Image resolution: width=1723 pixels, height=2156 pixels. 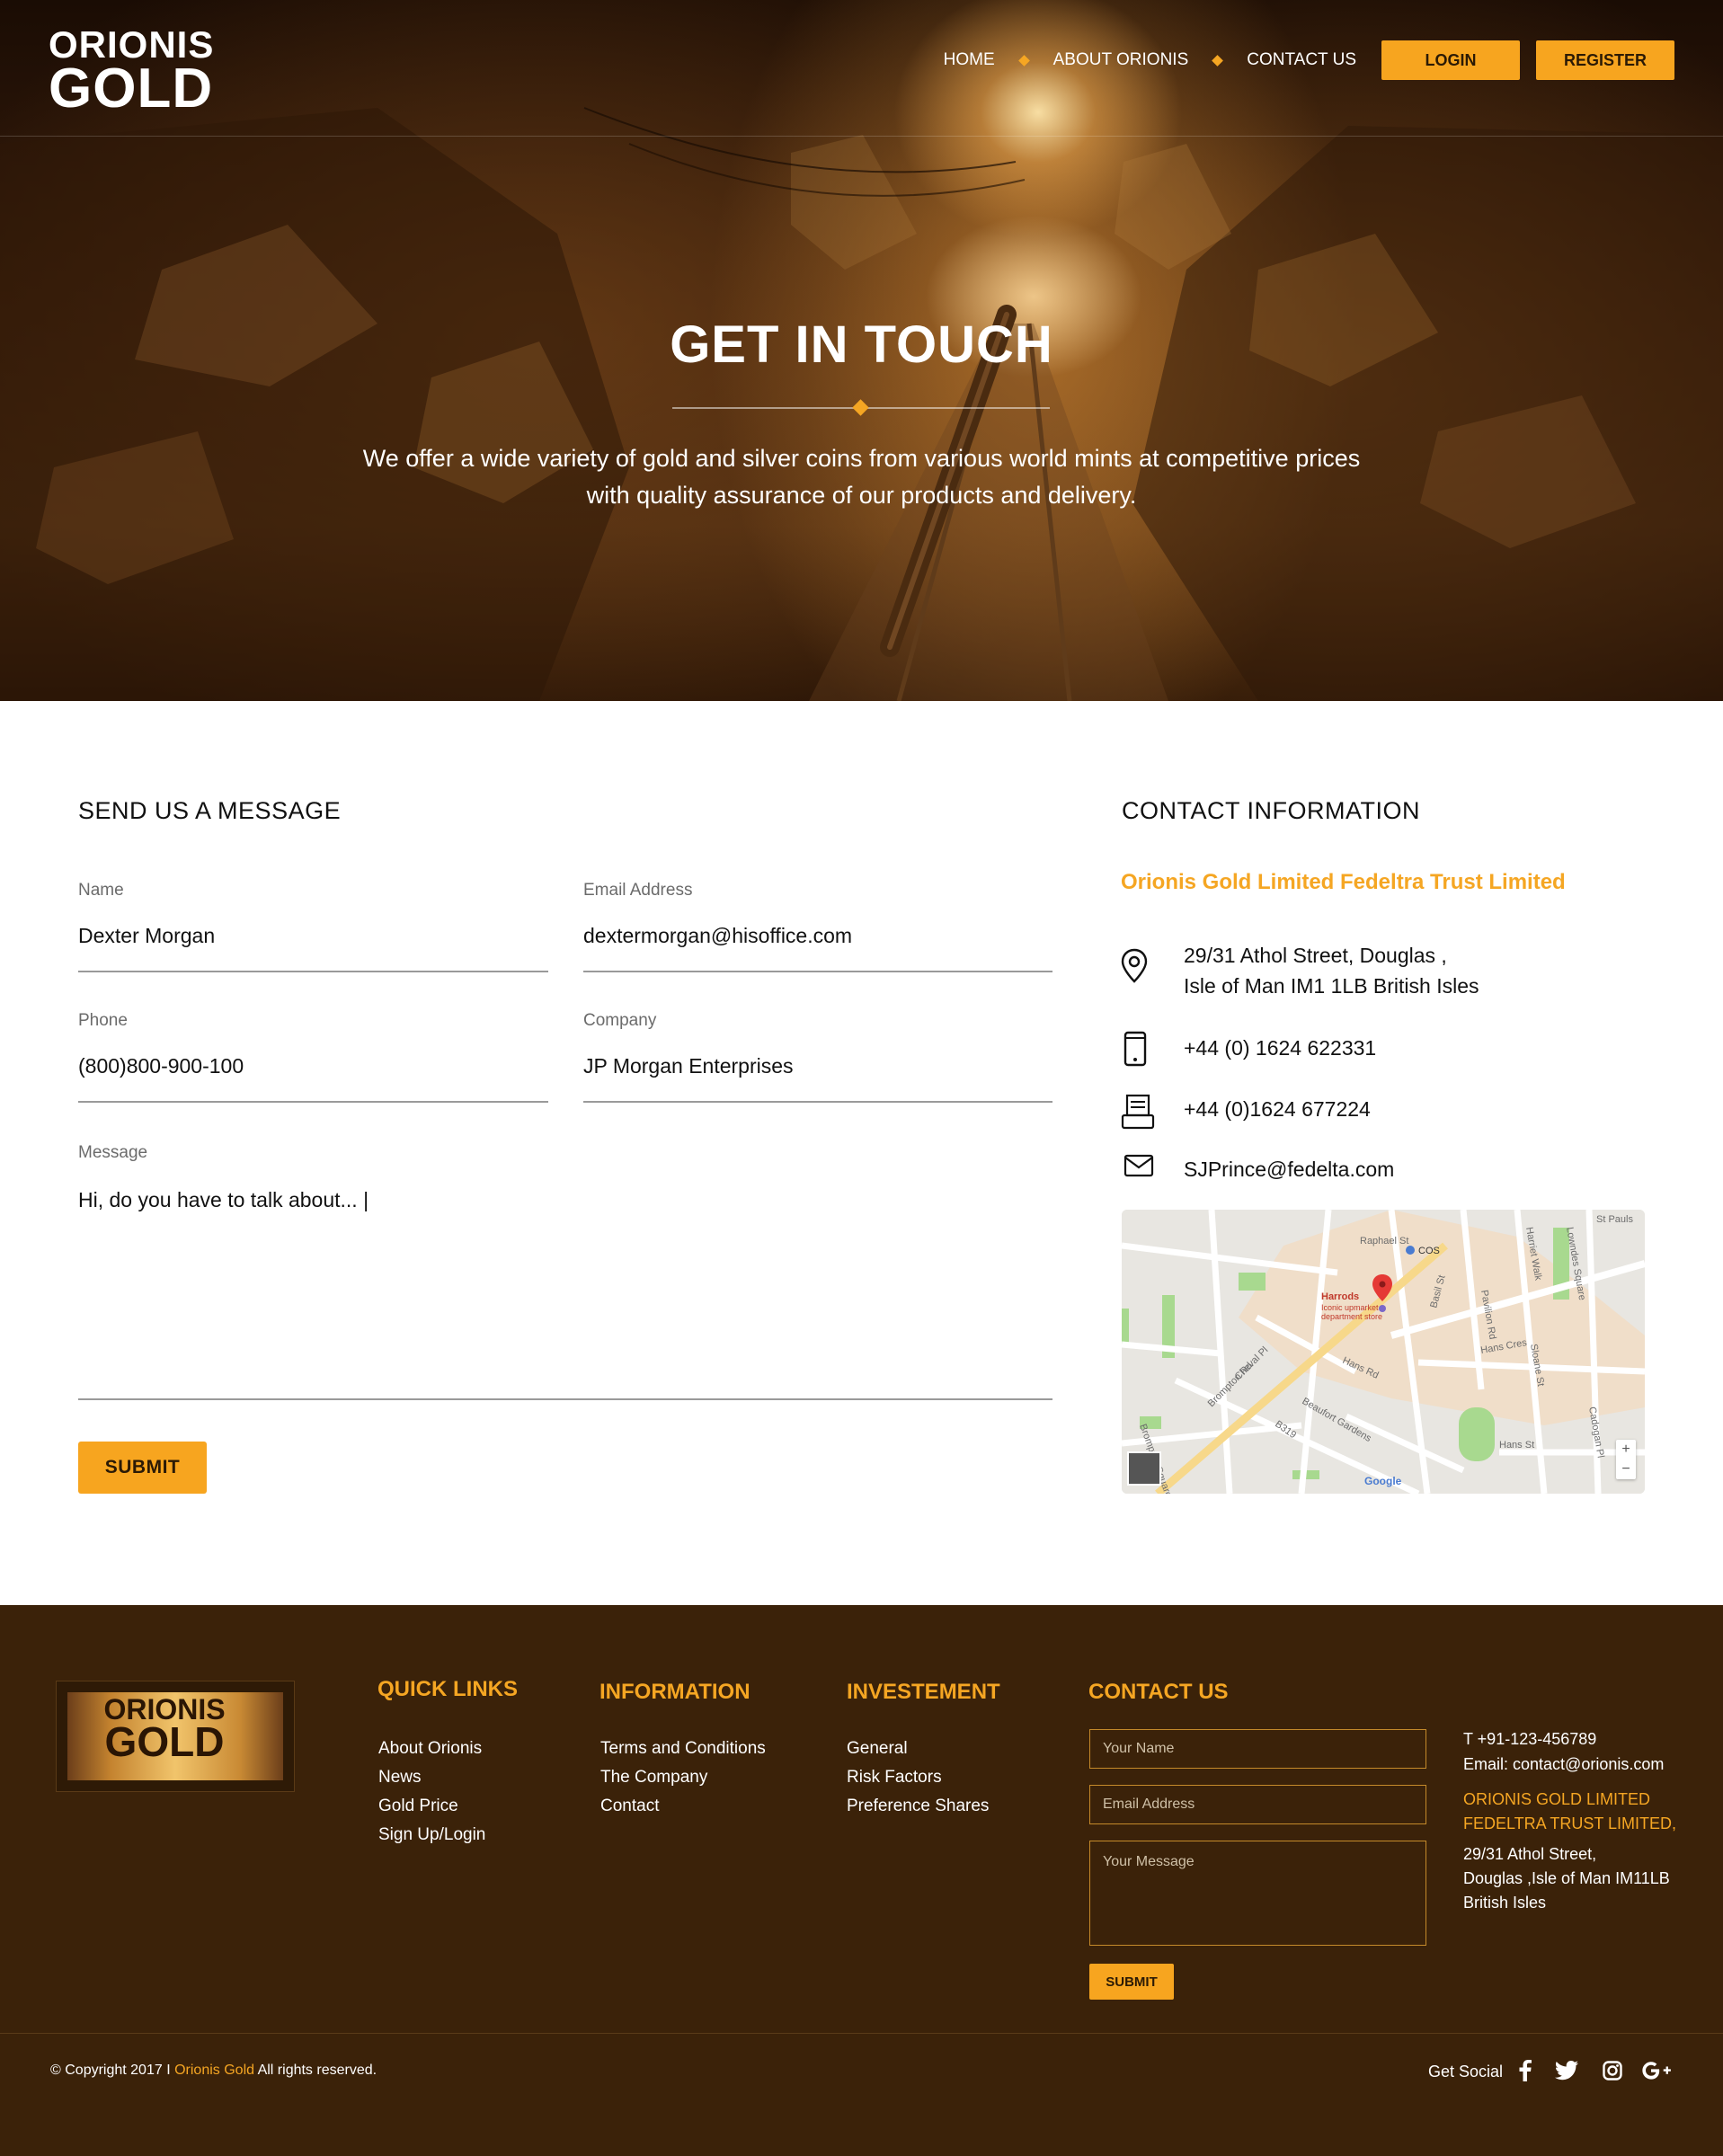 I want to click on facebook-icon, so click(x=1525, y=2070).